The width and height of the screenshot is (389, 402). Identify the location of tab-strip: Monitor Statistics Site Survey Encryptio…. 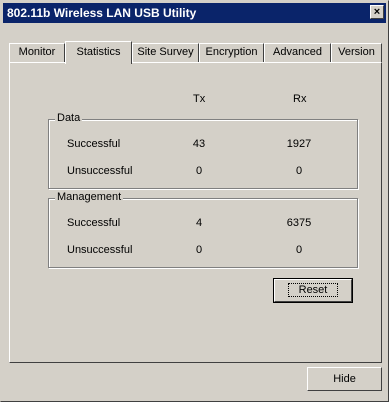
(196, 52).